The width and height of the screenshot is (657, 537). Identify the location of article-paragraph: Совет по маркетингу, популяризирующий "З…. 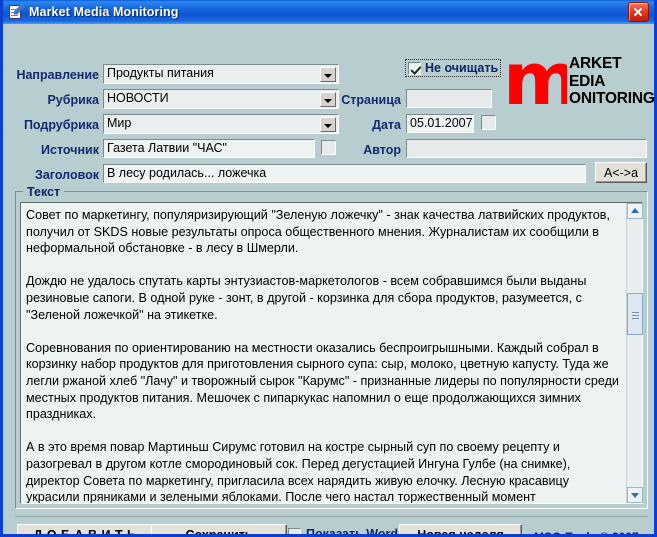
(318, 232).